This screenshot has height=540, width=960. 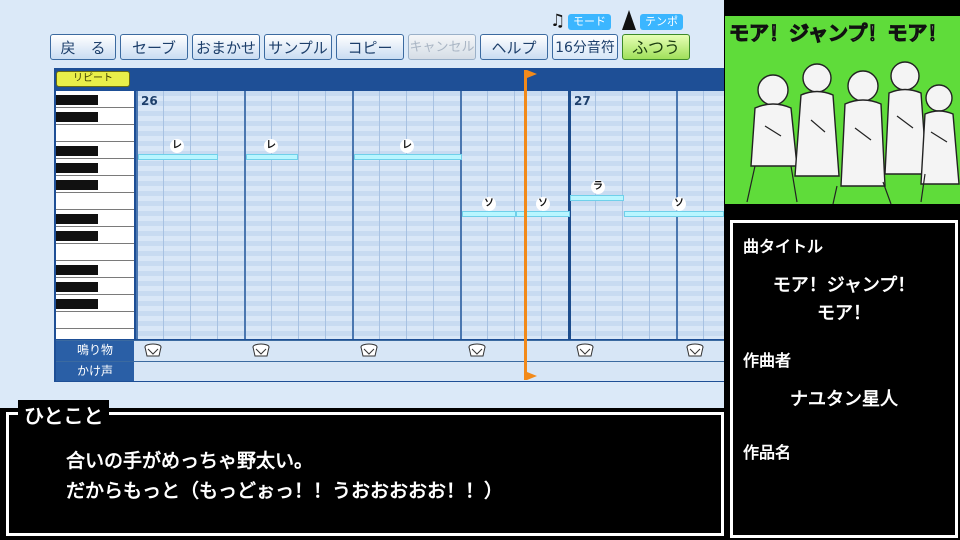 I want to click on album-art-title: モア！ジャンプ！モア！, so click(x=838, y=33).